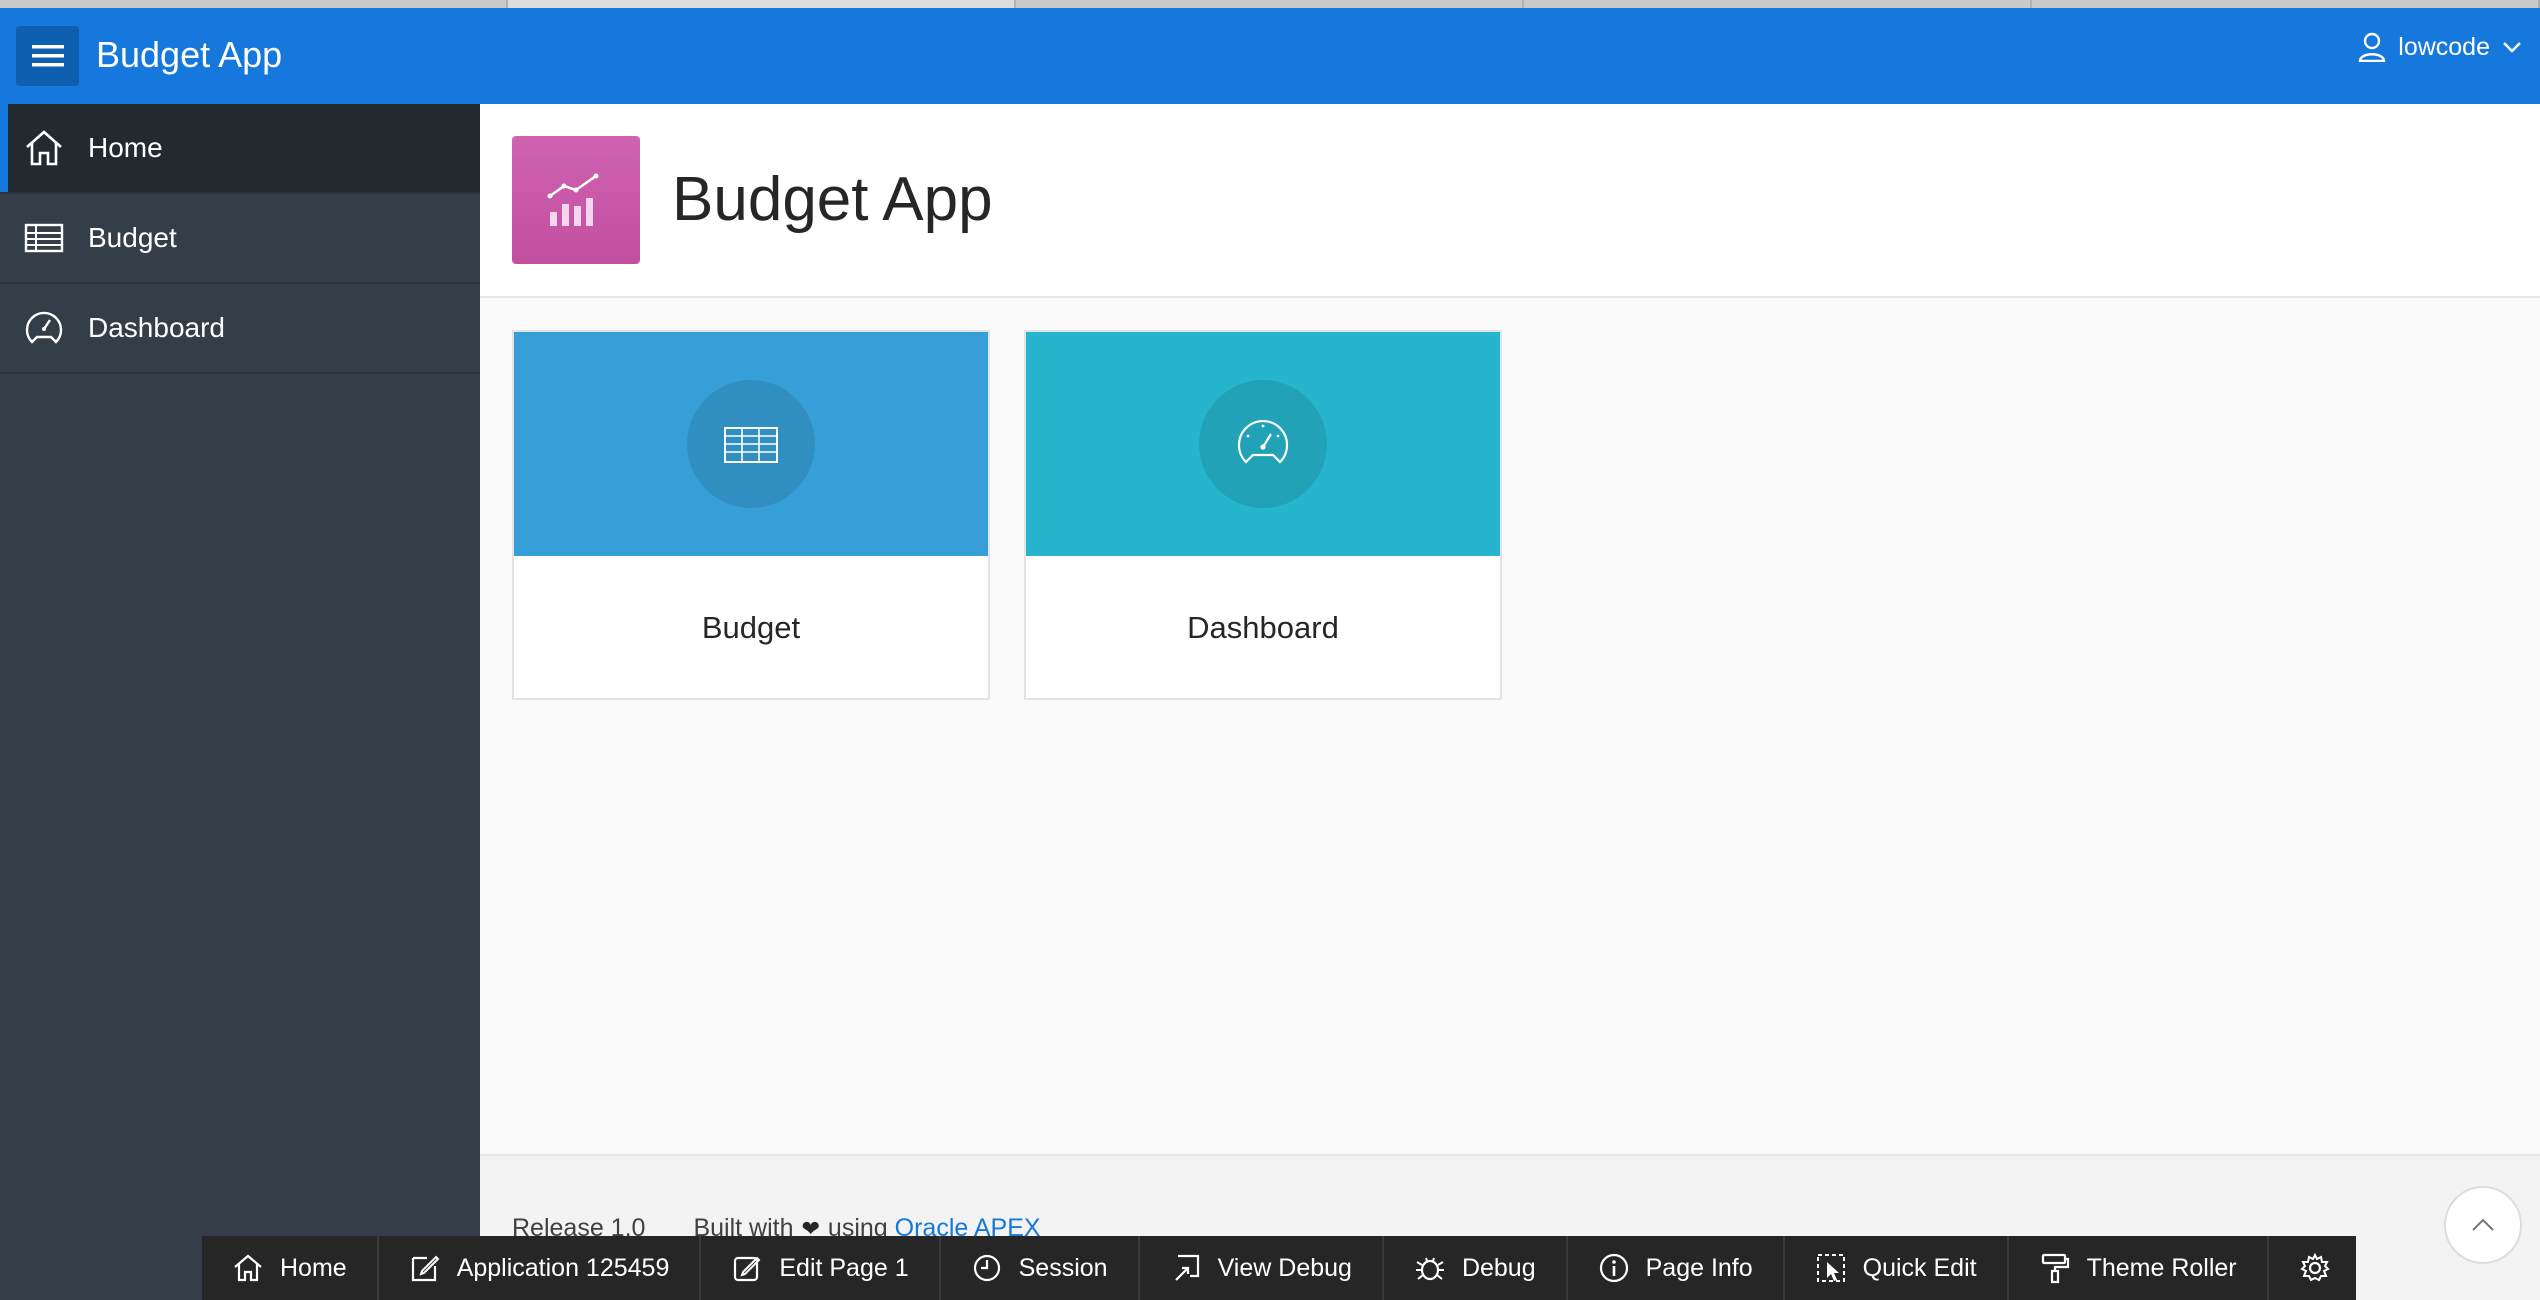 This screenshot has width=2540, height=1300. I want to click on devbar-home-button: Home, so click(290, 1268).